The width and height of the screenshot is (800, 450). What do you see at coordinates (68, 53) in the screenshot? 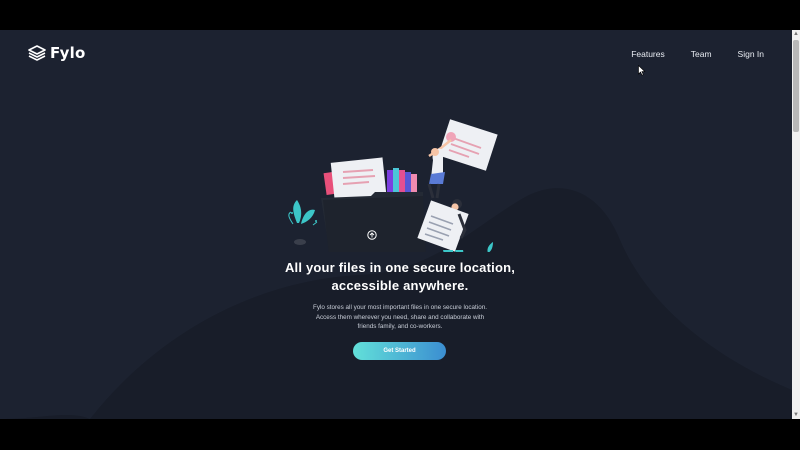
I see `brand-name: Fylo` at bounding box center [68, 53].